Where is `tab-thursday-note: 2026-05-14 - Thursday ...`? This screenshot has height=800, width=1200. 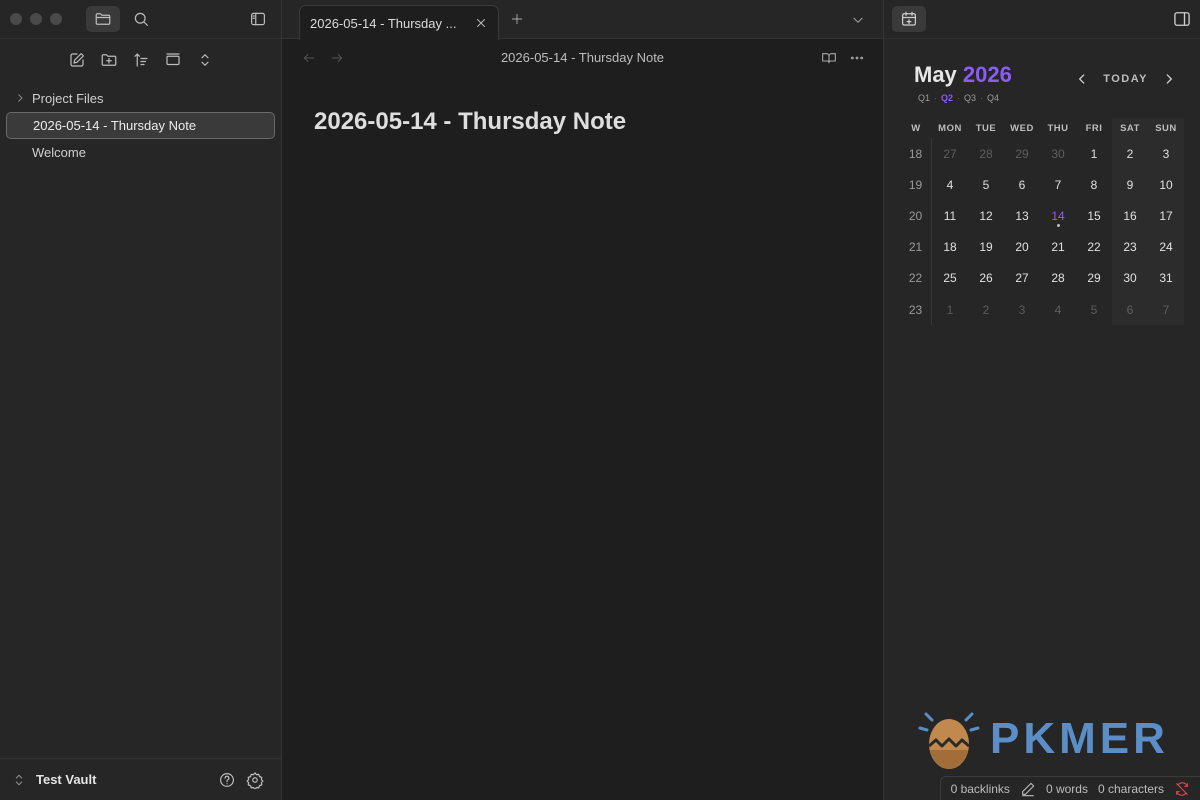
tab-thursday-note: 2026-05-14 - Thursday ... is located at coordinates (399, 22).